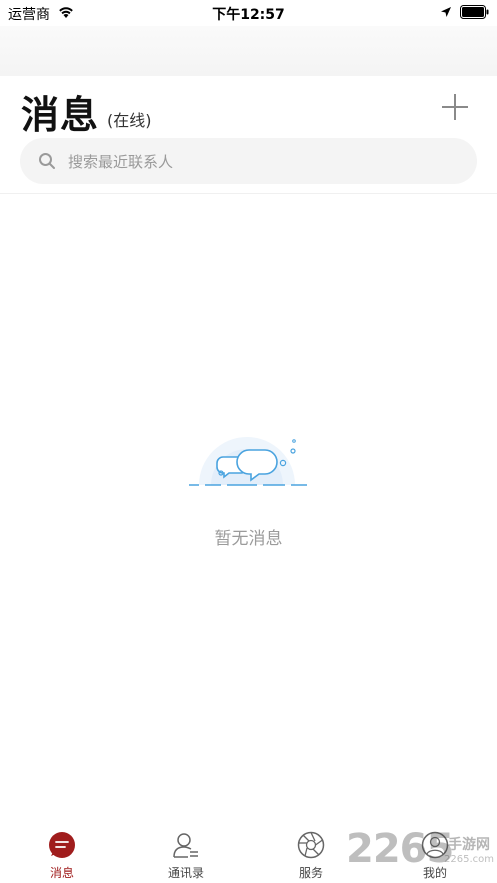 Image resolution: width=497 pixels, height=883 pixels. I want to click on contacts-icon, so click(185, 845).